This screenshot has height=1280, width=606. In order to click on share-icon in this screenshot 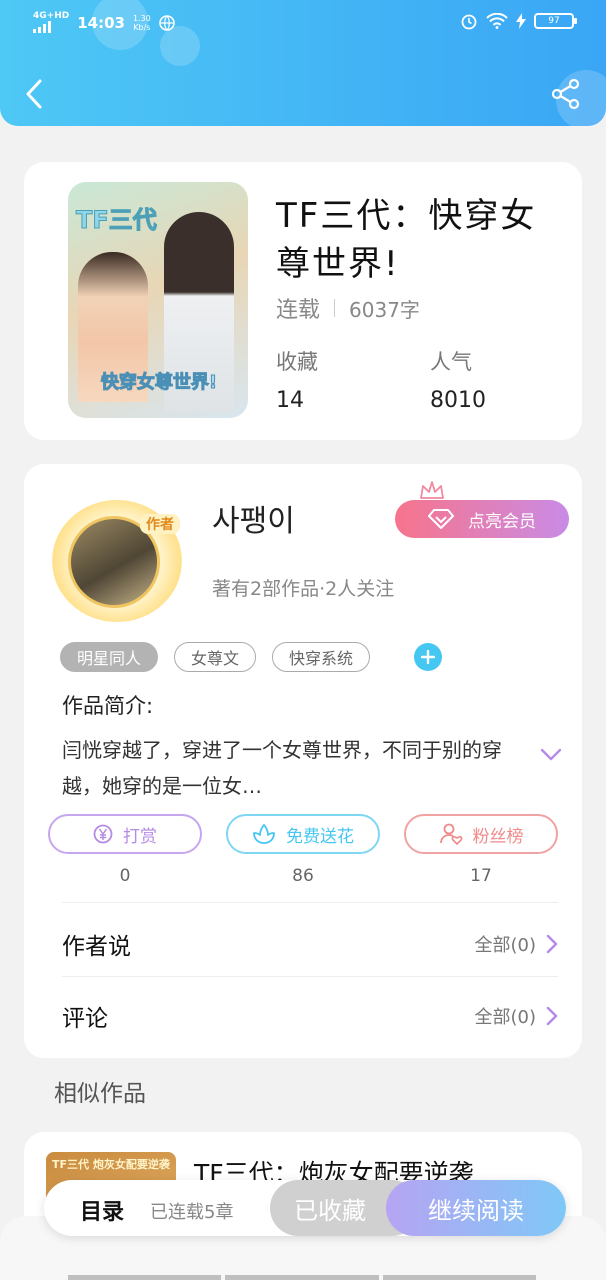, I will do `click(565, 94)`.